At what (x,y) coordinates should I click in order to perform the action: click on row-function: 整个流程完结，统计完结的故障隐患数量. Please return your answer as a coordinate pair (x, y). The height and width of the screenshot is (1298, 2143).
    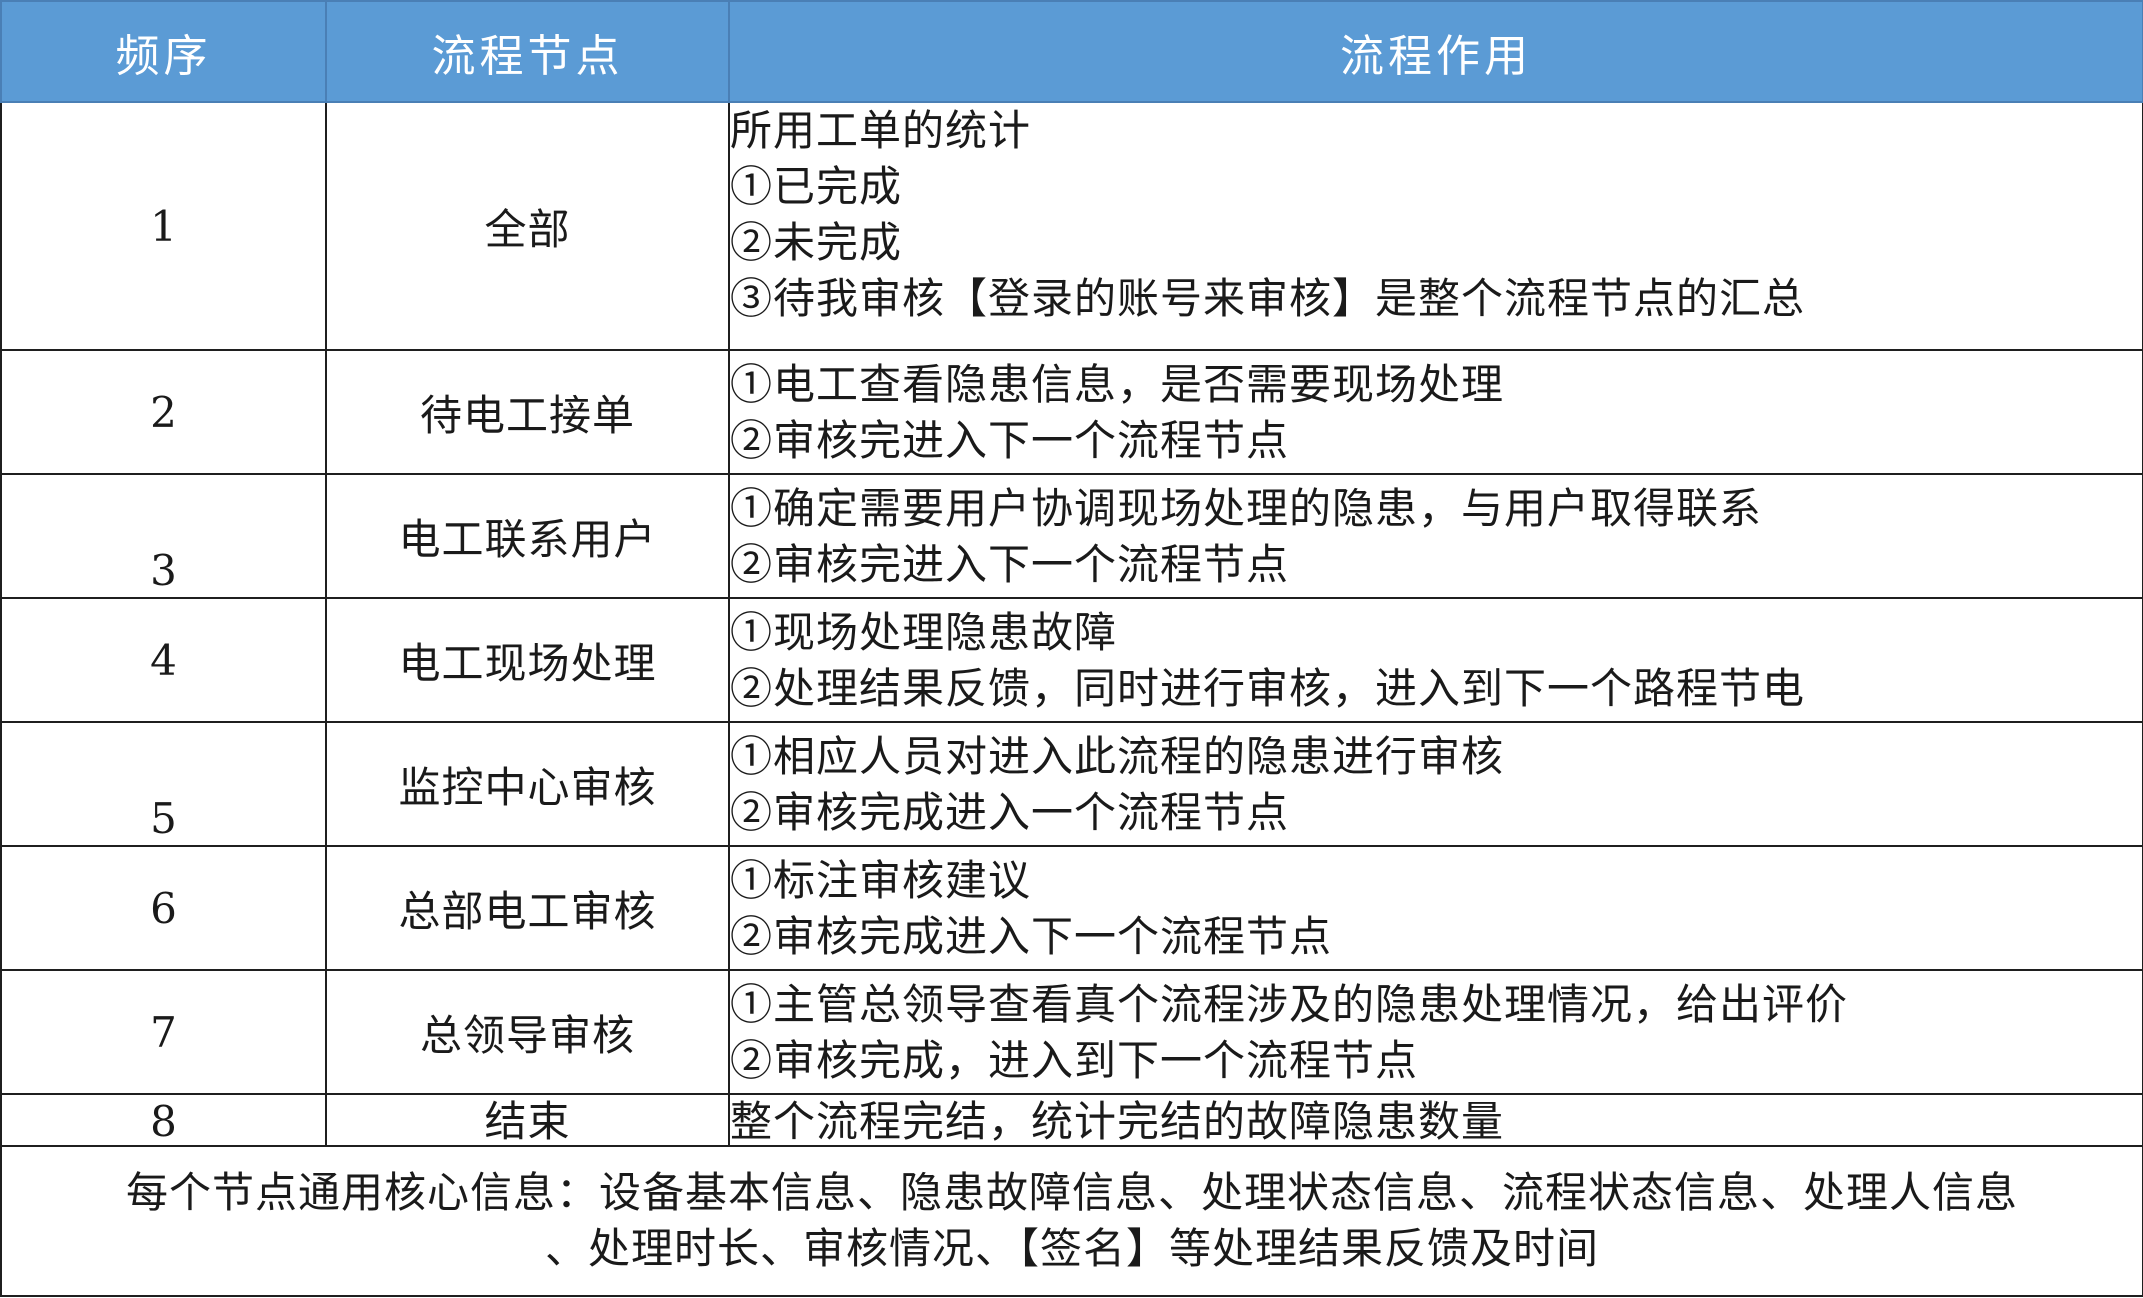
    Looking at the image, I should click on (1435, 1120).